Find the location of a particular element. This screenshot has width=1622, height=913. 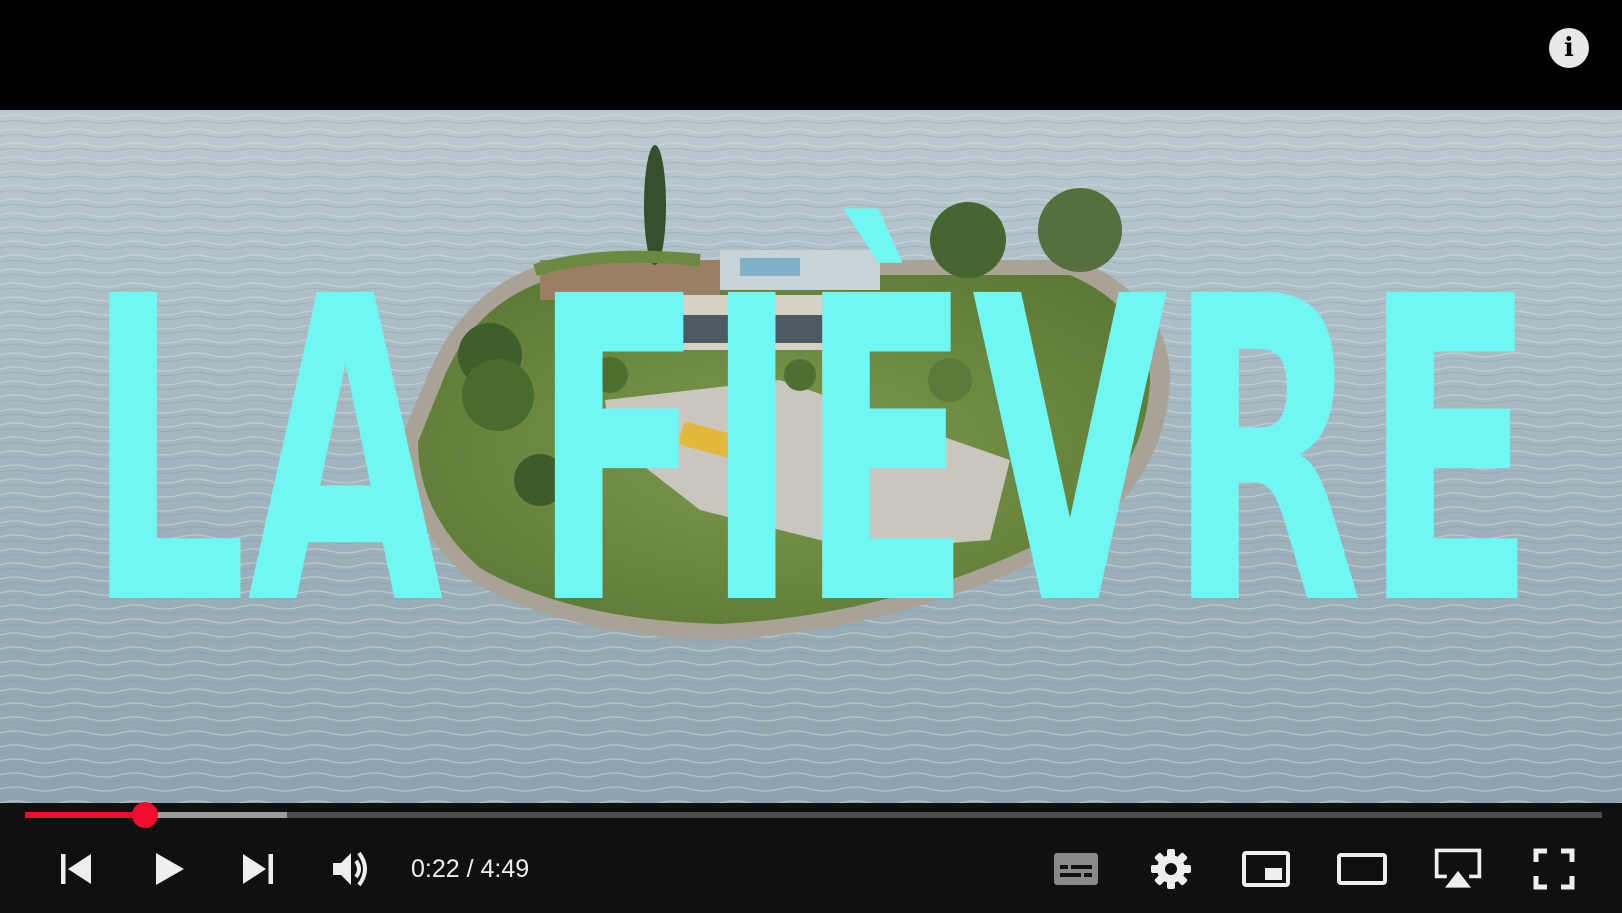

subtitles-button is located at coordinates (1076, 869).